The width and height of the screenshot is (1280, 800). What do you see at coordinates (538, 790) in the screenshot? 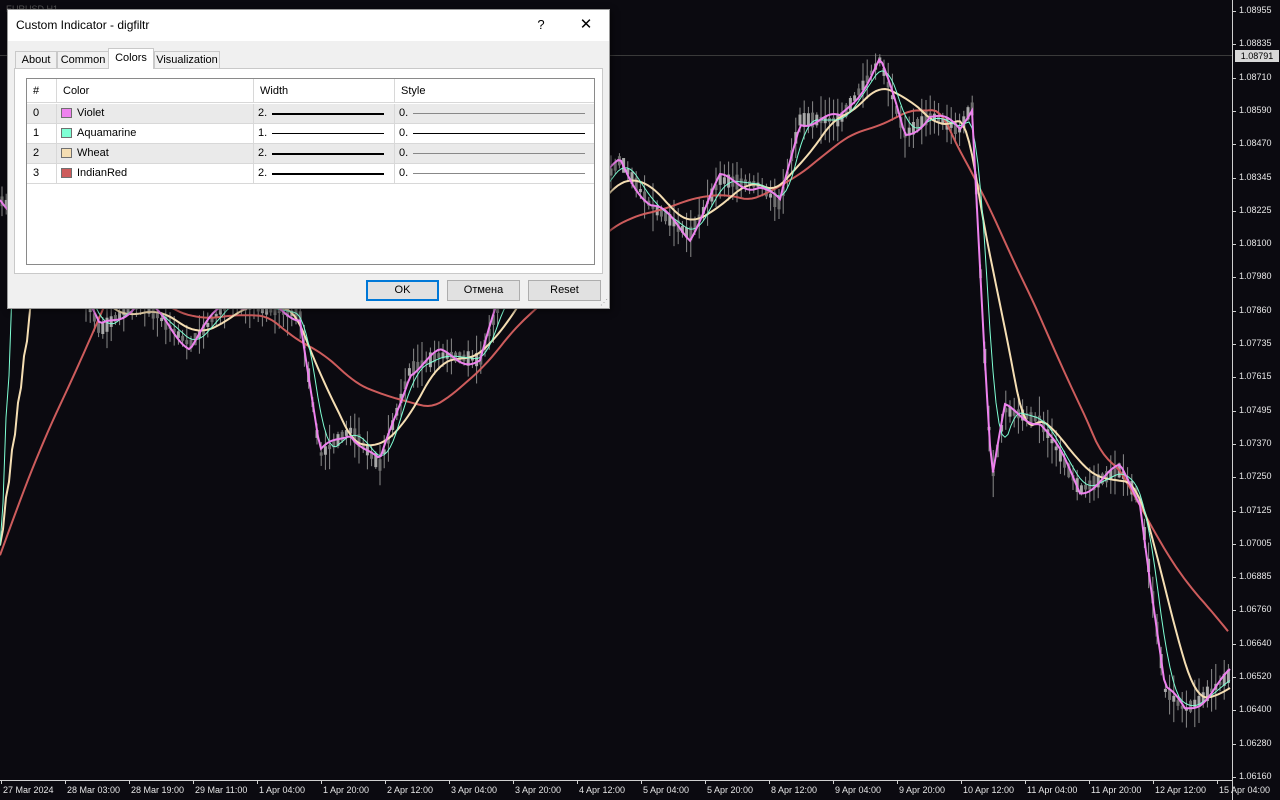
I see `time-label: 3 Apr 20:00` at bounding box center [538, 790].